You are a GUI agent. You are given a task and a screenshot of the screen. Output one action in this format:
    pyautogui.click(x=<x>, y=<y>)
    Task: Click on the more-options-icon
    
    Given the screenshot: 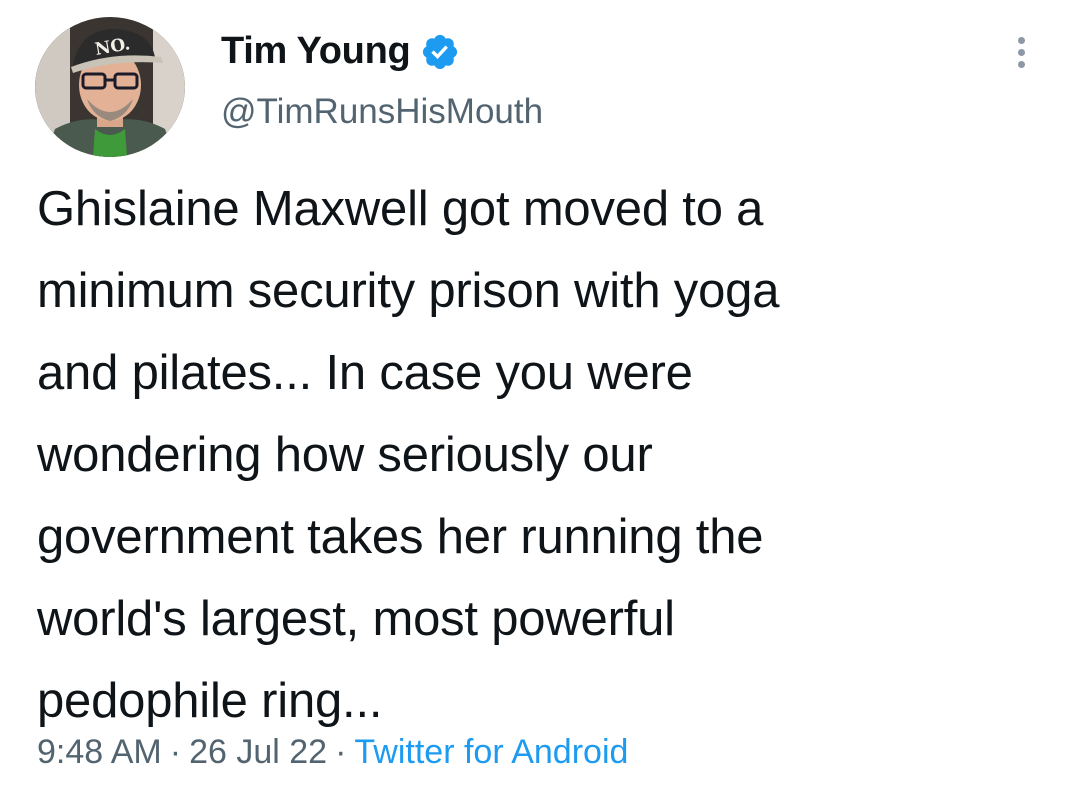 What is the action you would take?
    pyautogui.click(x=1021, y=52)
    